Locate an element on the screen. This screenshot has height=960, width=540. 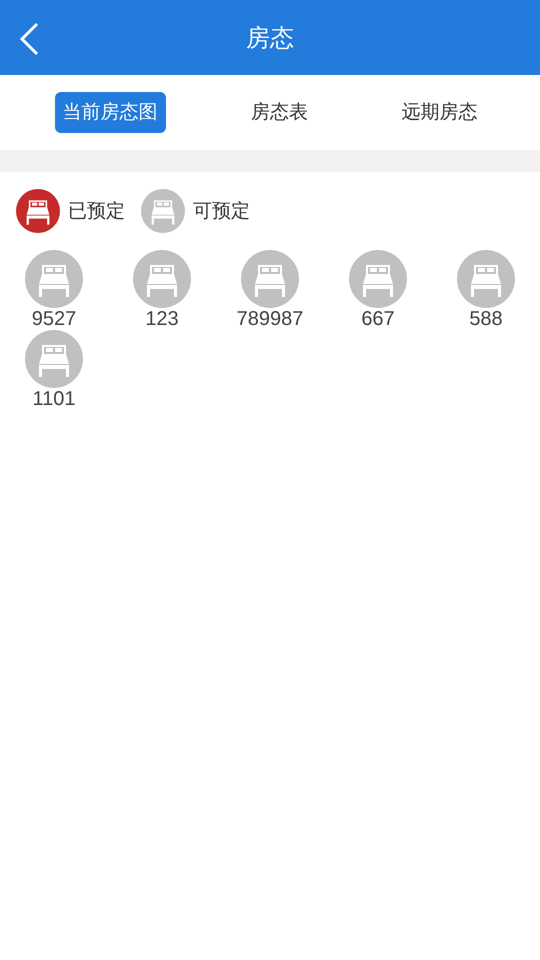
room-number: 667 is located at coordinates (378, 319).